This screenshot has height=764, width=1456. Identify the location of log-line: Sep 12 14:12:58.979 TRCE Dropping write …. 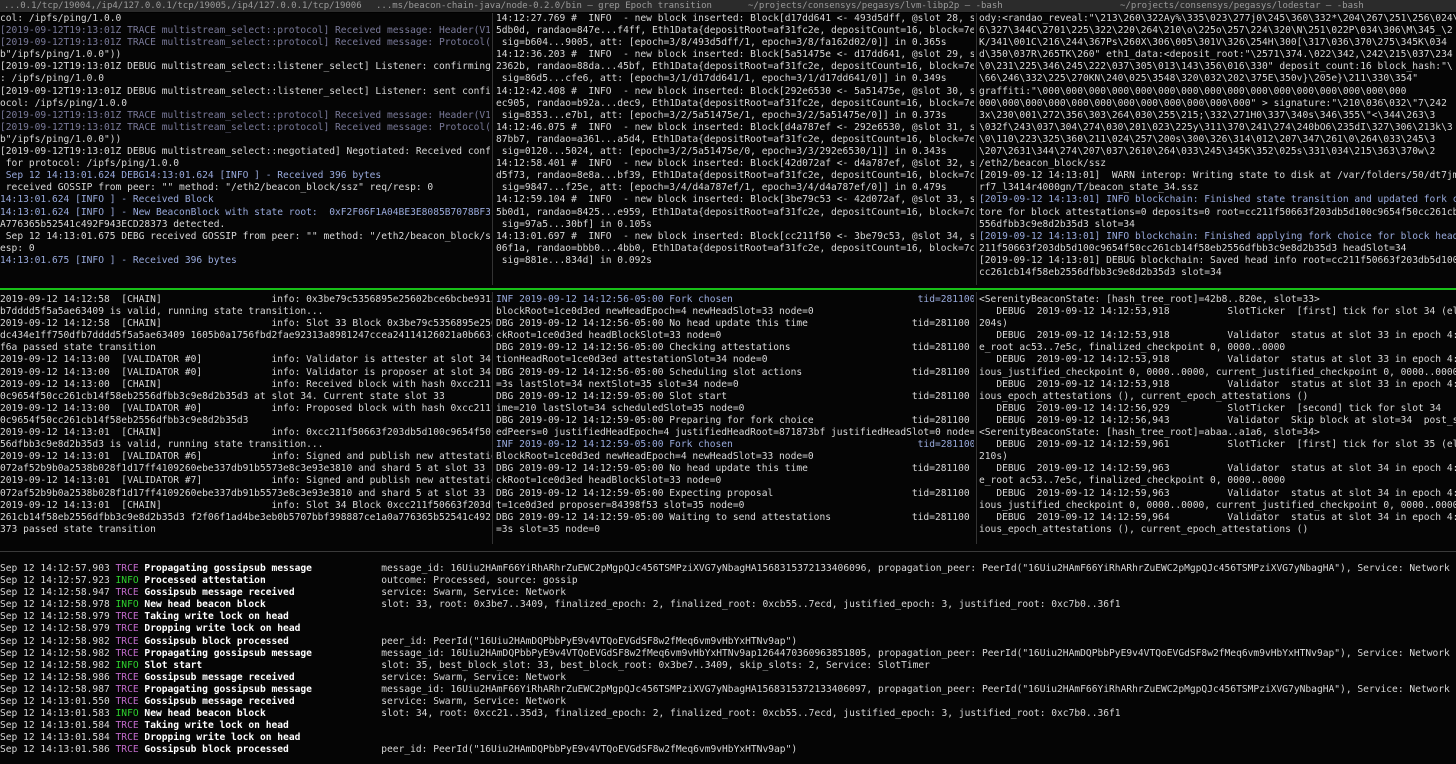
(728, 629).